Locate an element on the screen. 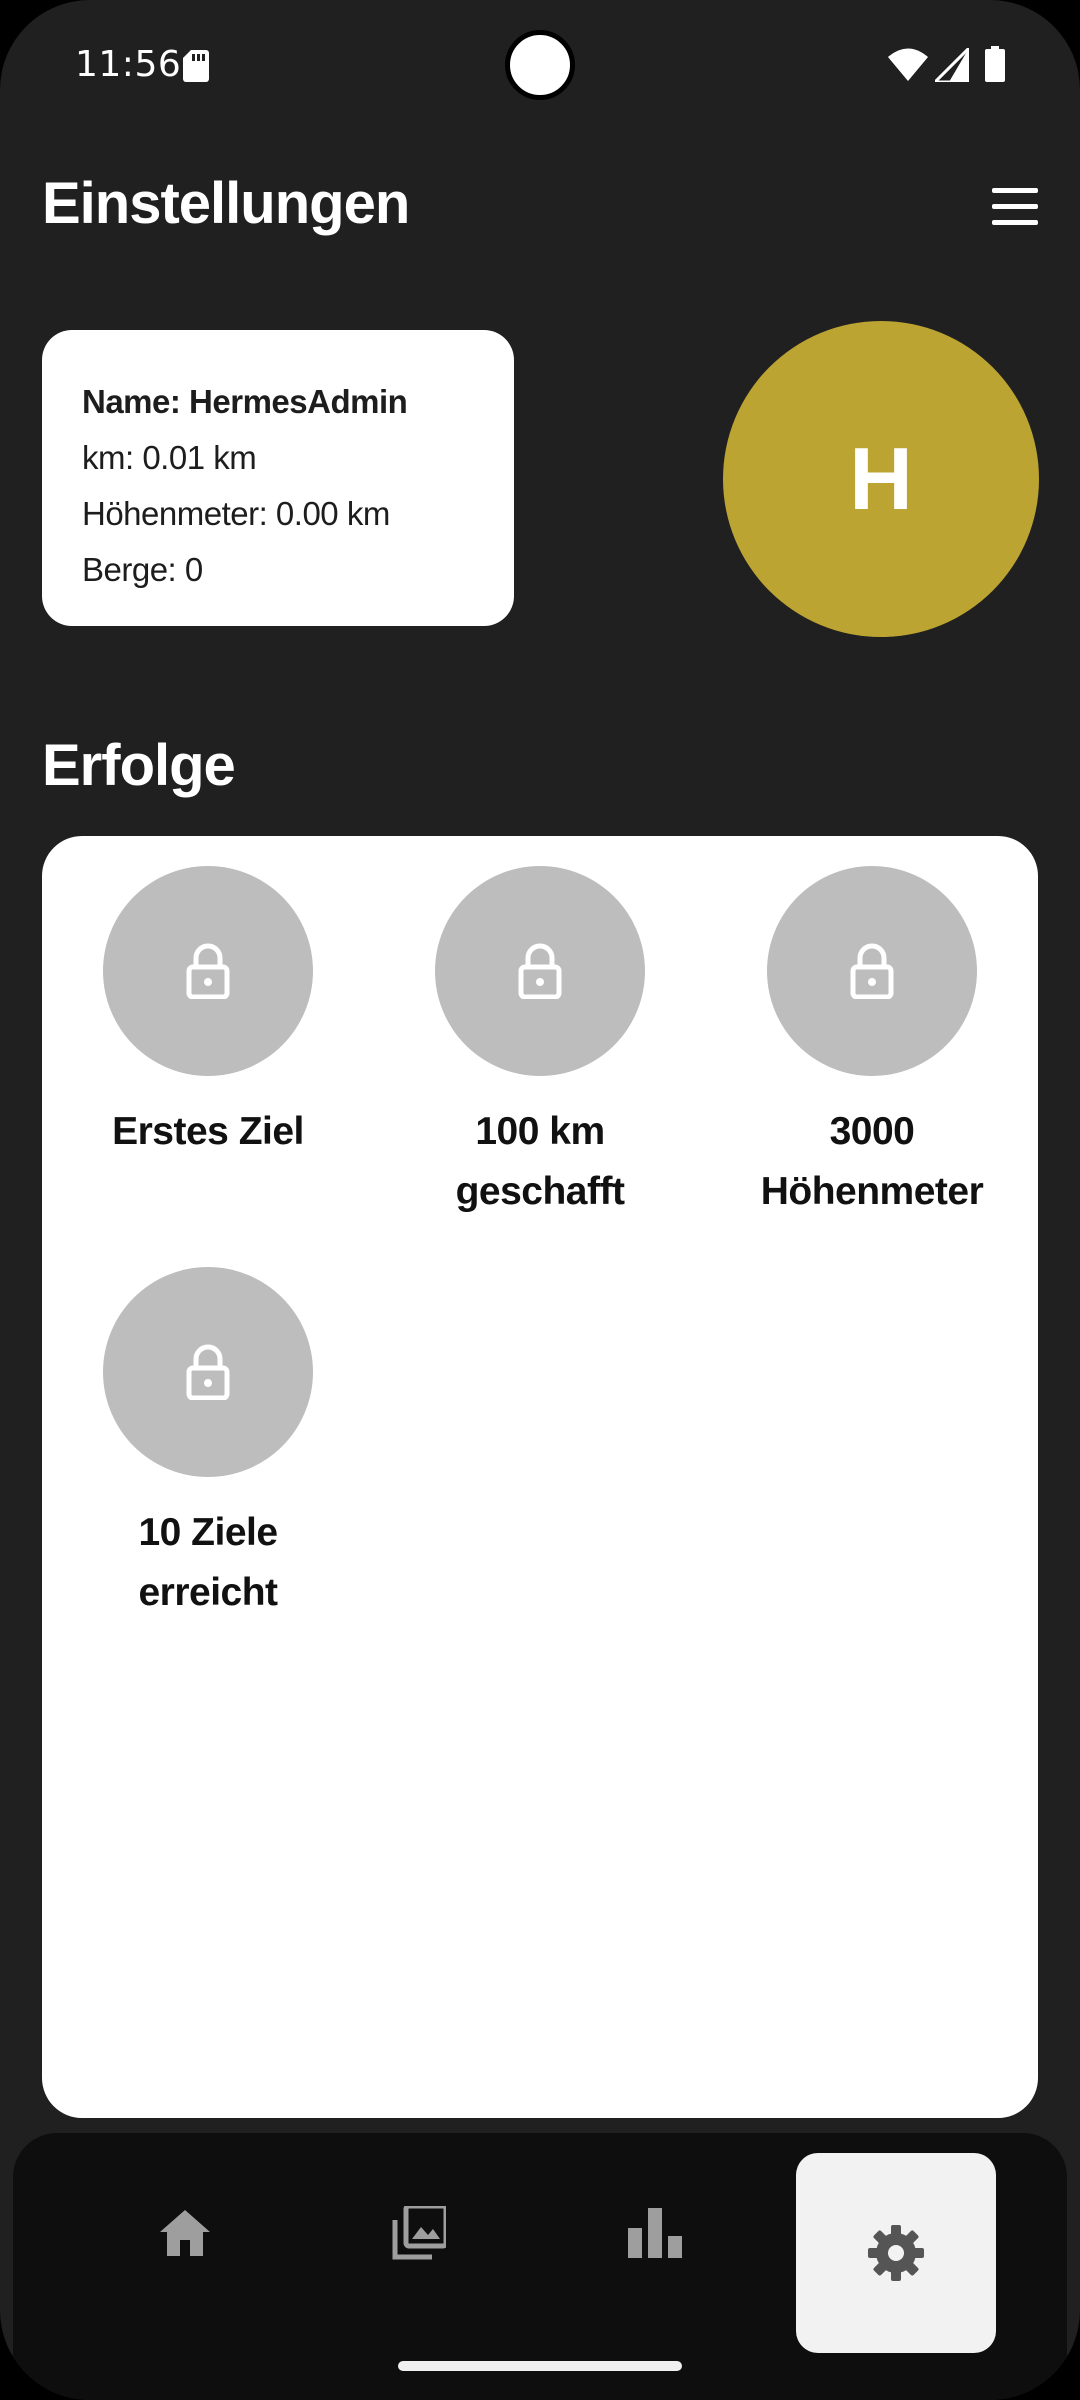 This screenshot has width=1080, height=2400. gallery-icon is located at coordinates (419, 2233).